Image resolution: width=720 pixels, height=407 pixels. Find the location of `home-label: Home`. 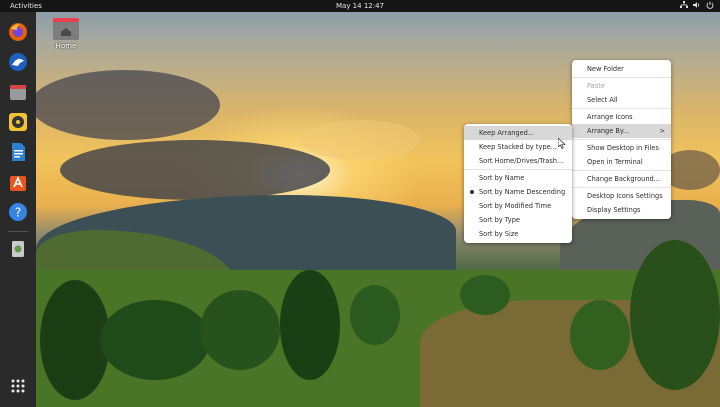

home-label: Home is located at coordinates (66, 46).